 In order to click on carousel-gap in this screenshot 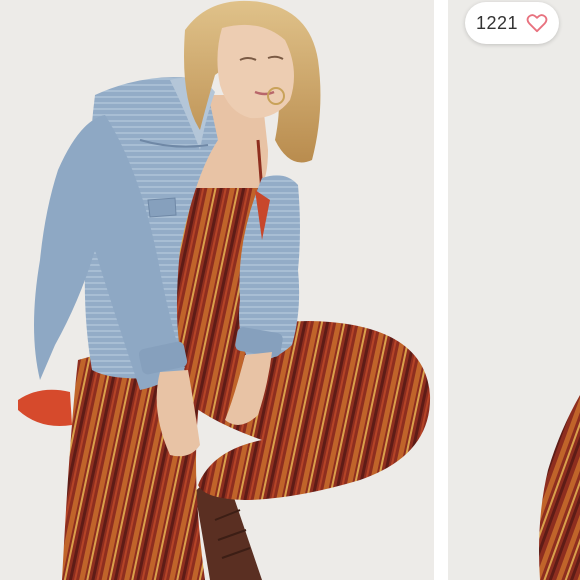, I will do `click(441, 290)`.